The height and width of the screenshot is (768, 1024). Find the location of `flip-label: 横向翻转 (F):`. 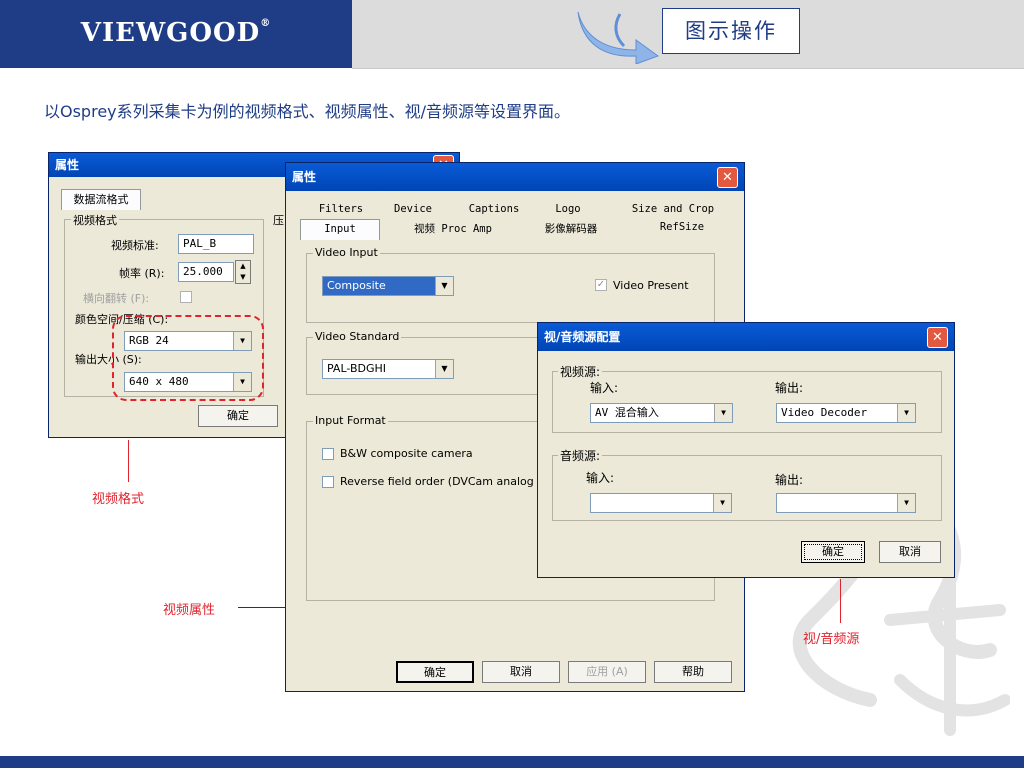

flip-label: 横向翻转 (F): is located at coordinates (116, 298).